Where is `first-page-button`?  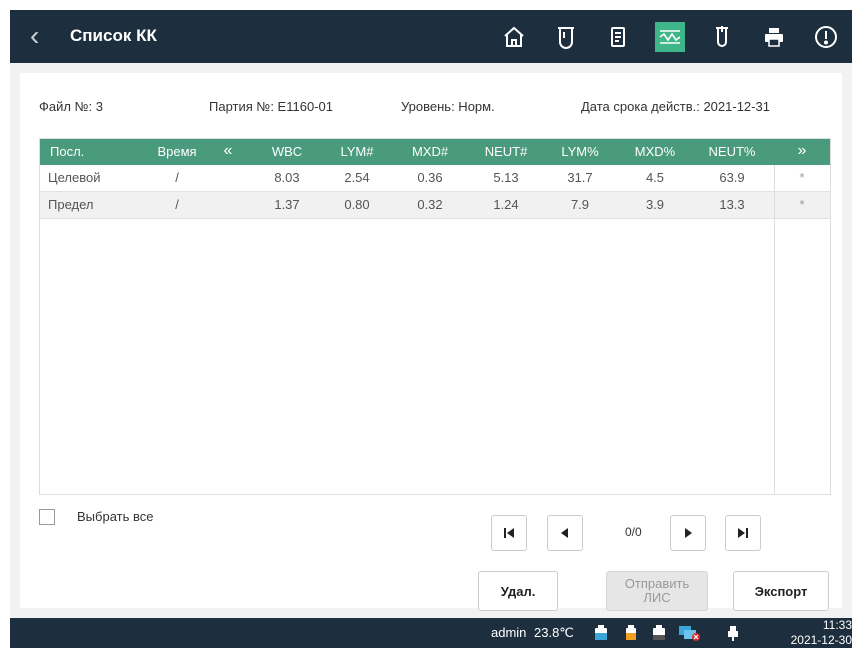
first-page-button is located at coordinates (509, 533).